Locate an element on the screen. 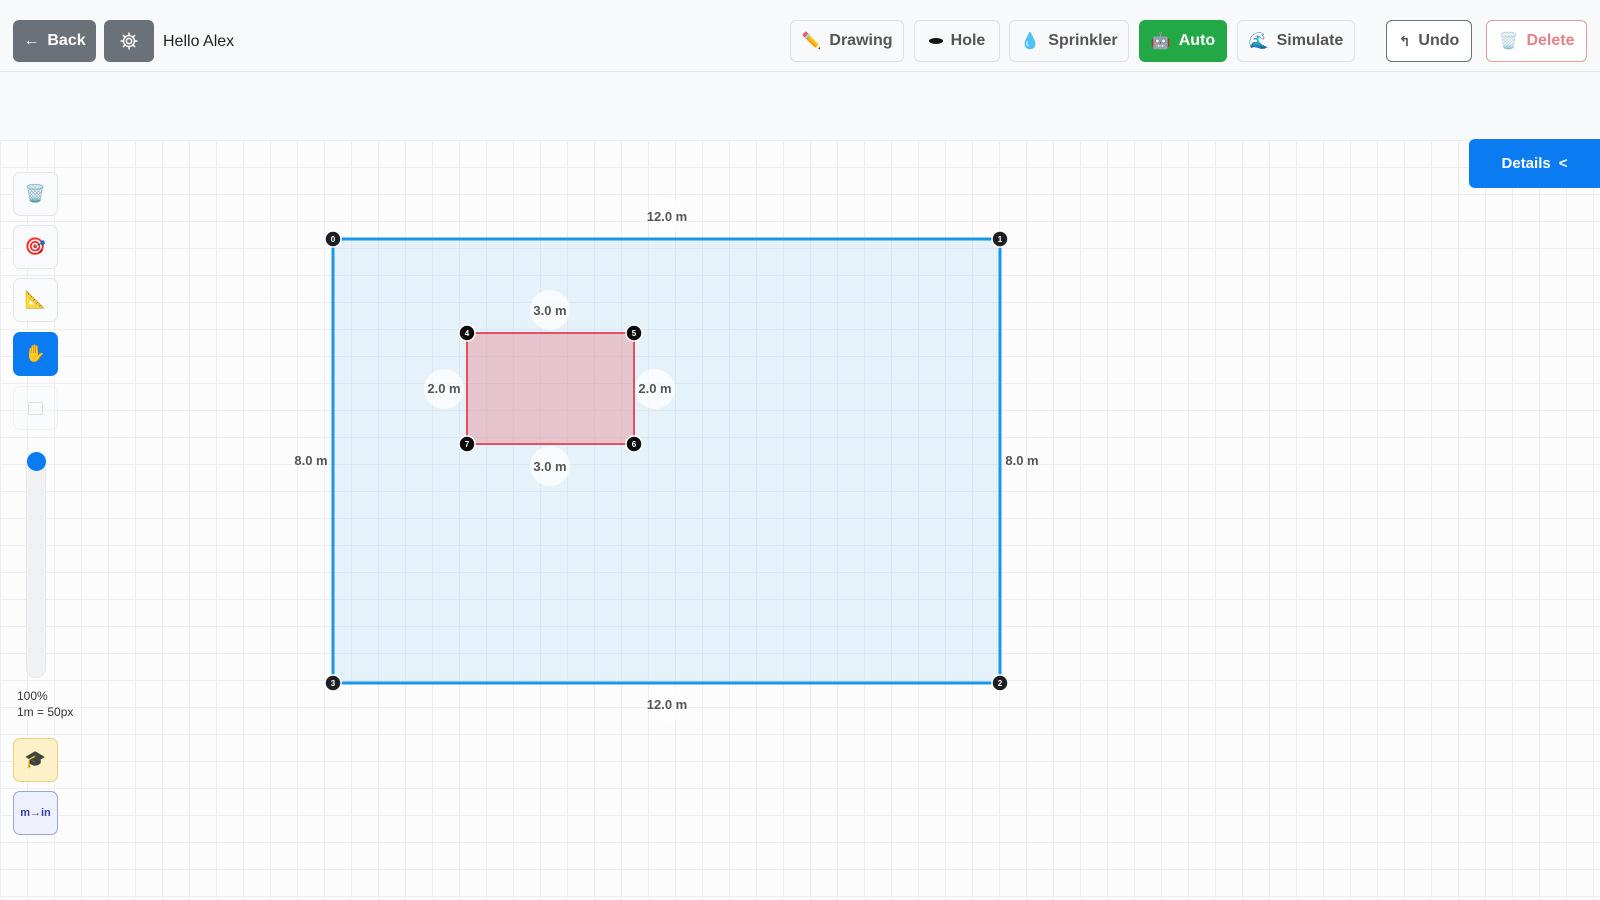 Image resolution: width=1600 pixels, height=900 pixels. hole-vertex-7: 7 is located at coordinates (467, 444).